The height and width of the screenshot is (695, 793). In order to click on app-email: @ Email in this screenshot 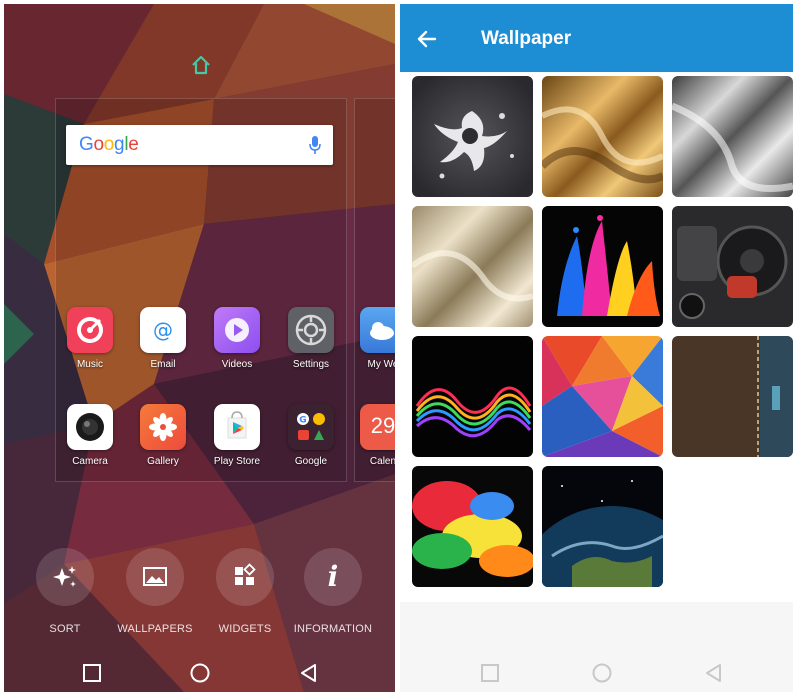, I will do `click(163, 338)`.